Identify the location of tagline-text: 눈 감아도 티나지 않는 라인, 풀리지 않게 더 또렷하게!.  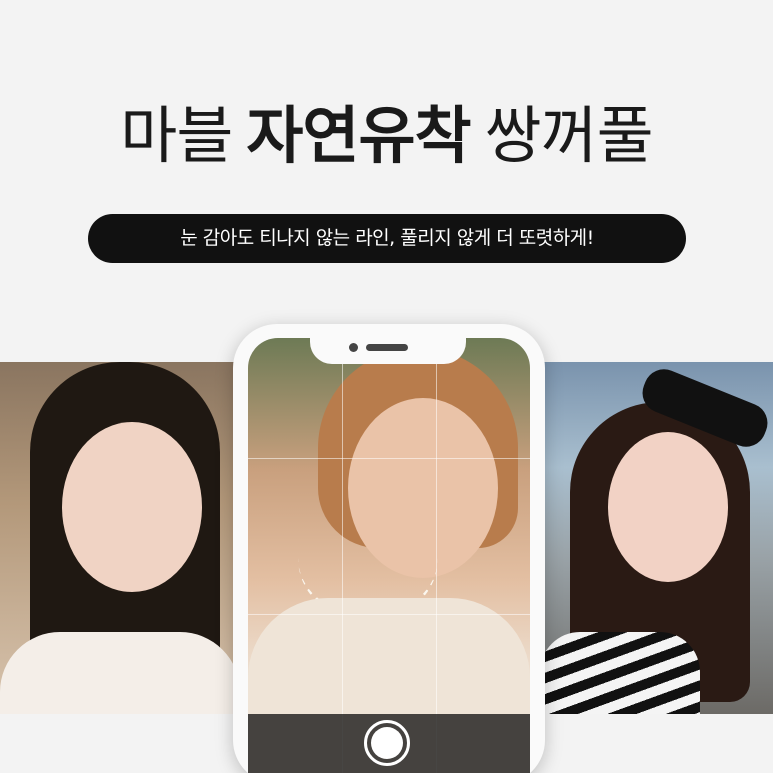
(387, 238).